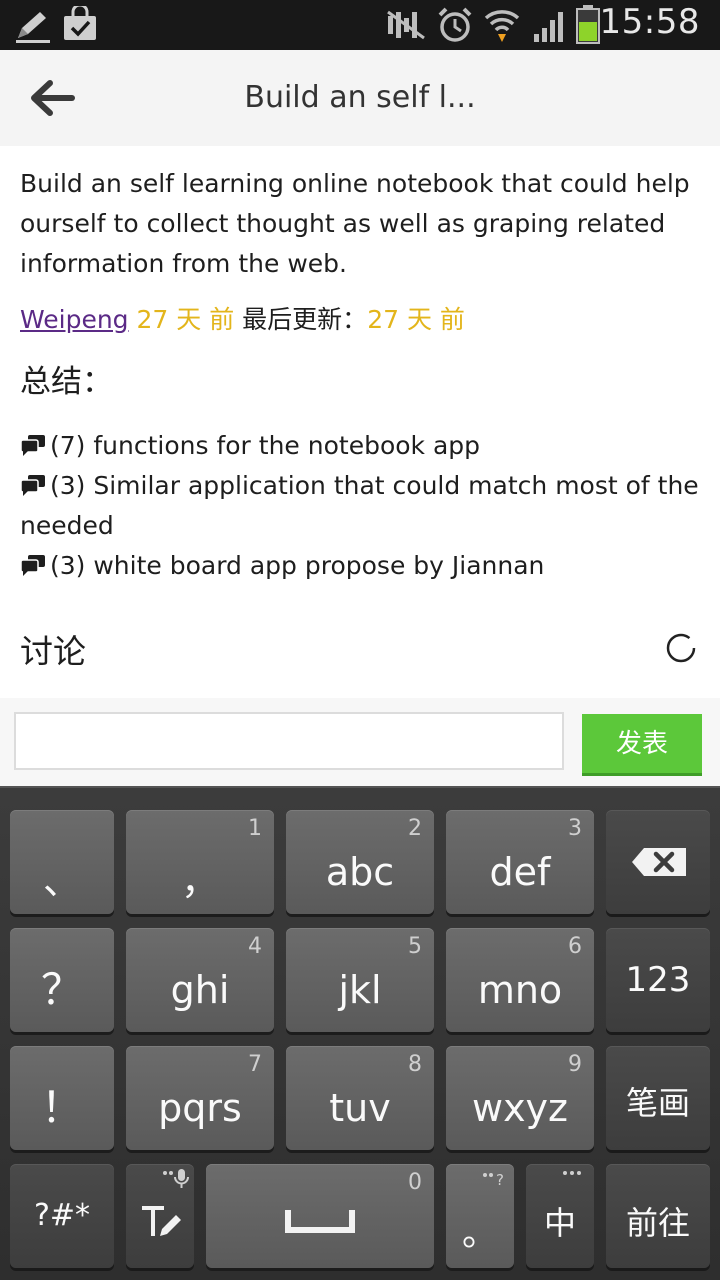 Image resolution: width=720 pixels, height=1280 pixels. What do you see at coordinates (406, 25) in the screenshot?
I see `mute-icon` at bounding box center [406, 25].